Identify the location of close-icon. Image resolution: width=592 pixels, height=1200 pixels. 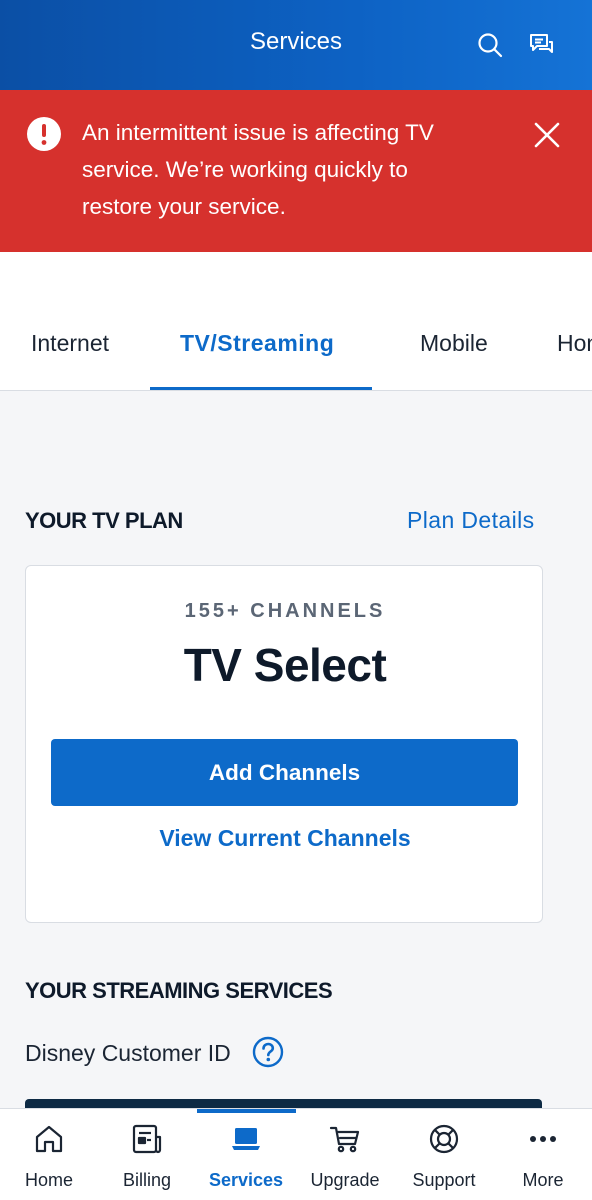
(547, 135).